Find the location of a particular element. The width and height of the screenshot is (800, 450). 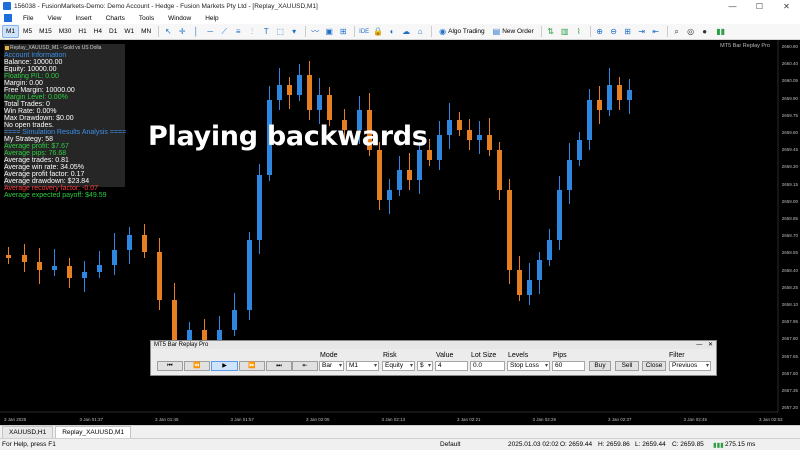

step-back-button: ⏪ is located at coordinates (197, 366).